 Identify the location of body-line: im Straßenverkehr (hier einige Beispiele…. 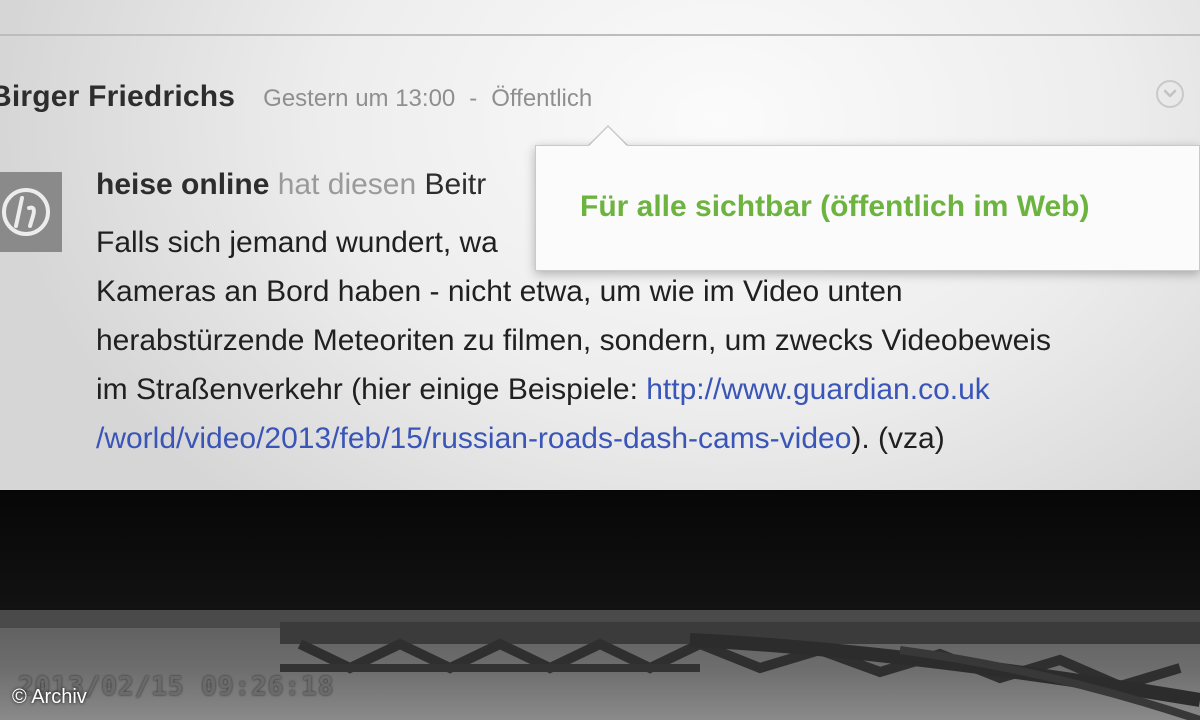
(646, 389).